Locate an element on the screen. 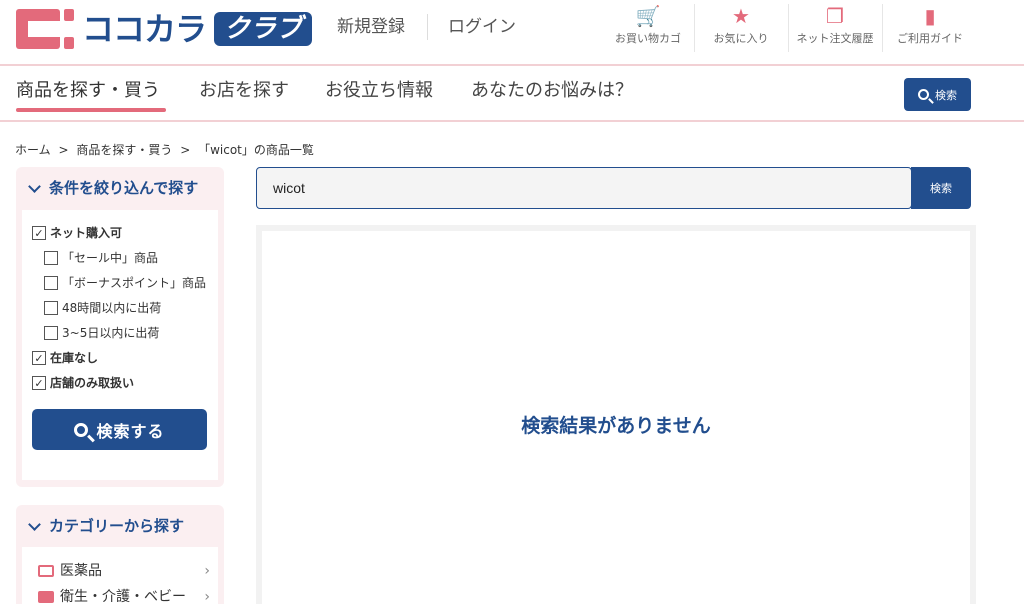  filter-option-label: 在庫なし is located at coordinates (74, 358).